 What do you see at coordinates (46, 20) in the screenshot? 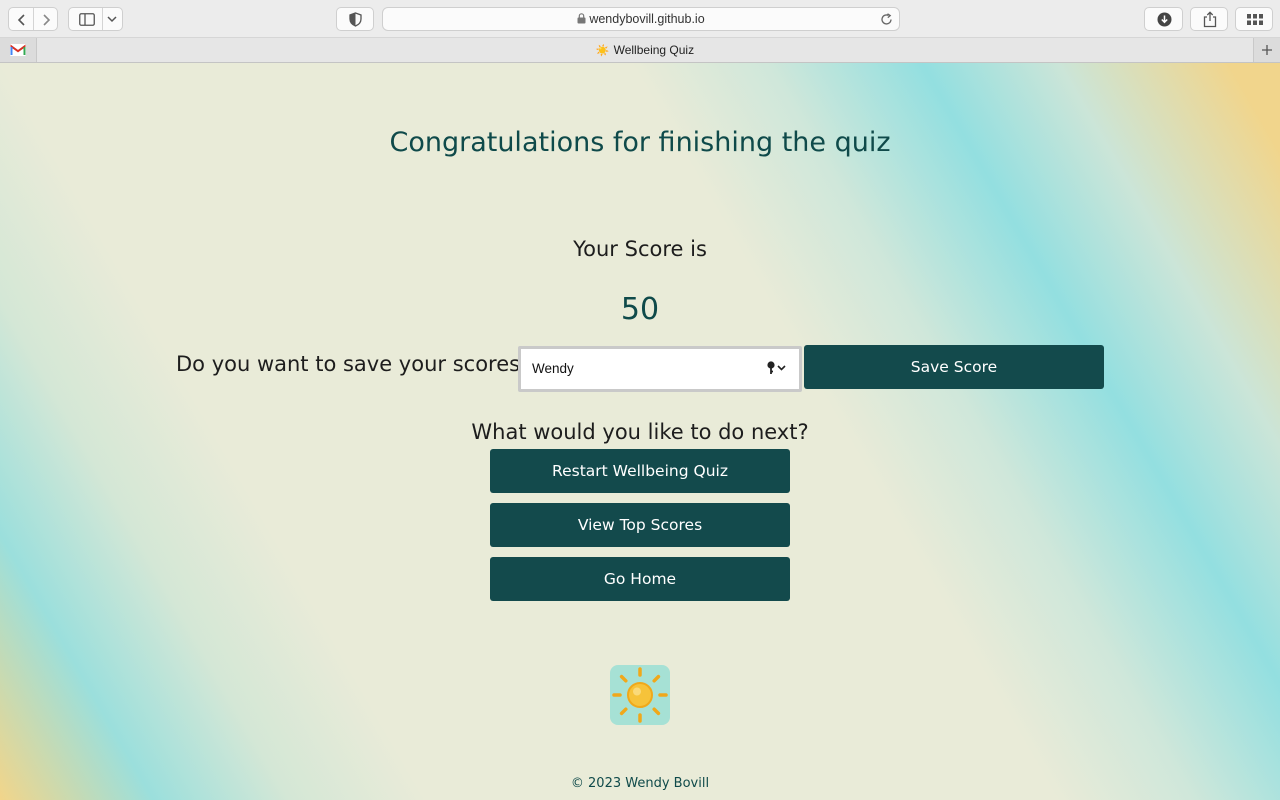
I see `forward-icon` at bounding box center [46, 20].